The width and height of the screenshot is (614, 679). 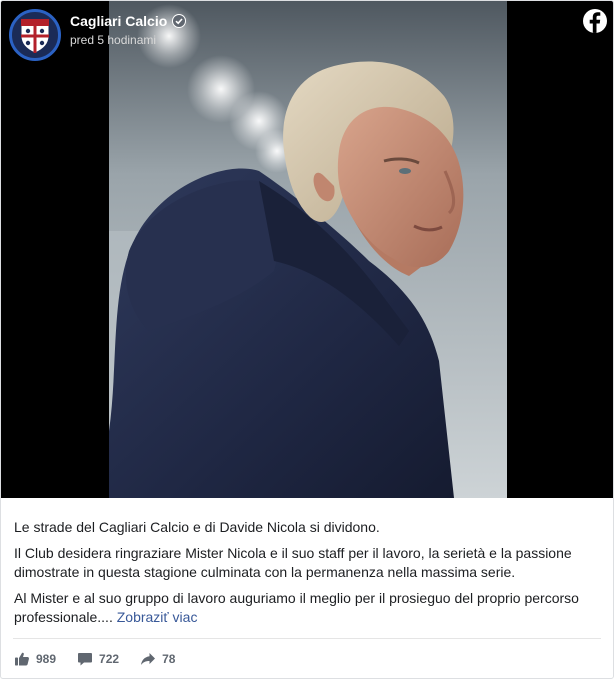 What do you see at coordinates (169, 659) in the screenshot?
I see `shares-count-value: 78` at bounding box center [169, 659].